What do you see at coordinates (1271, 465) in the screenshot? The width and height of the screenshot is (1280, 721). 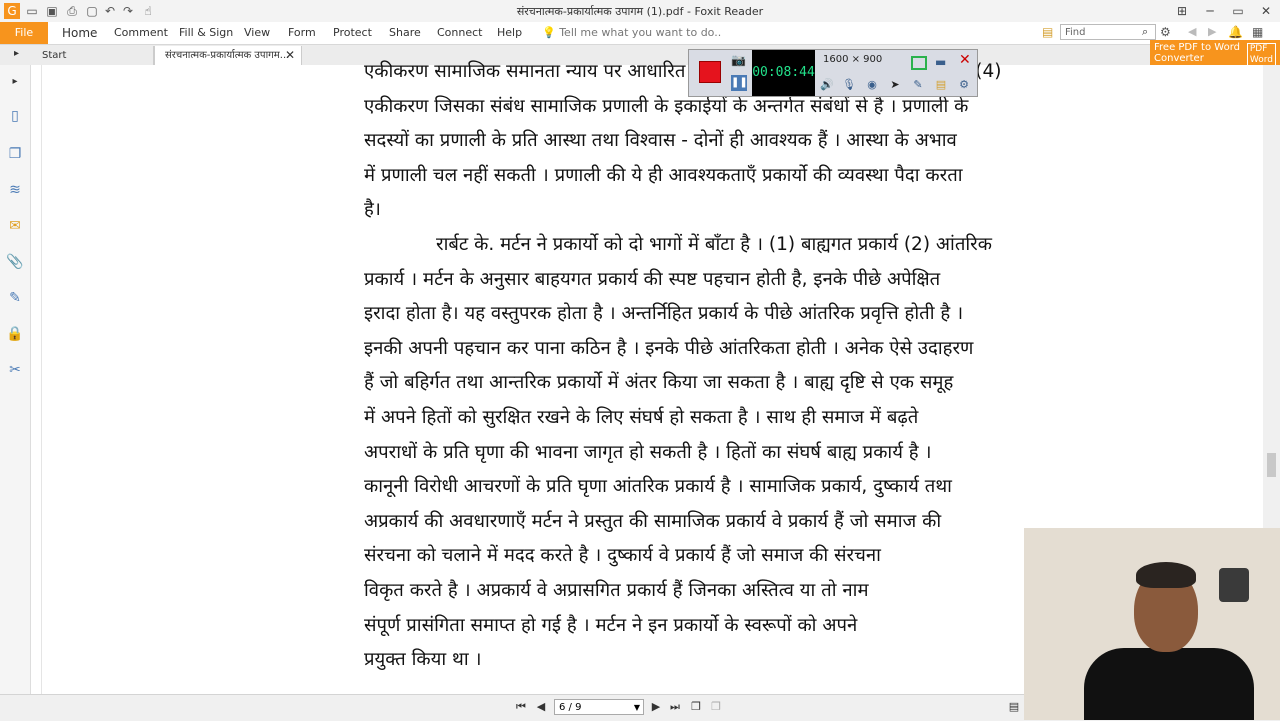 I see `scrollbar-thumb` at bounding box center [1271, 465].